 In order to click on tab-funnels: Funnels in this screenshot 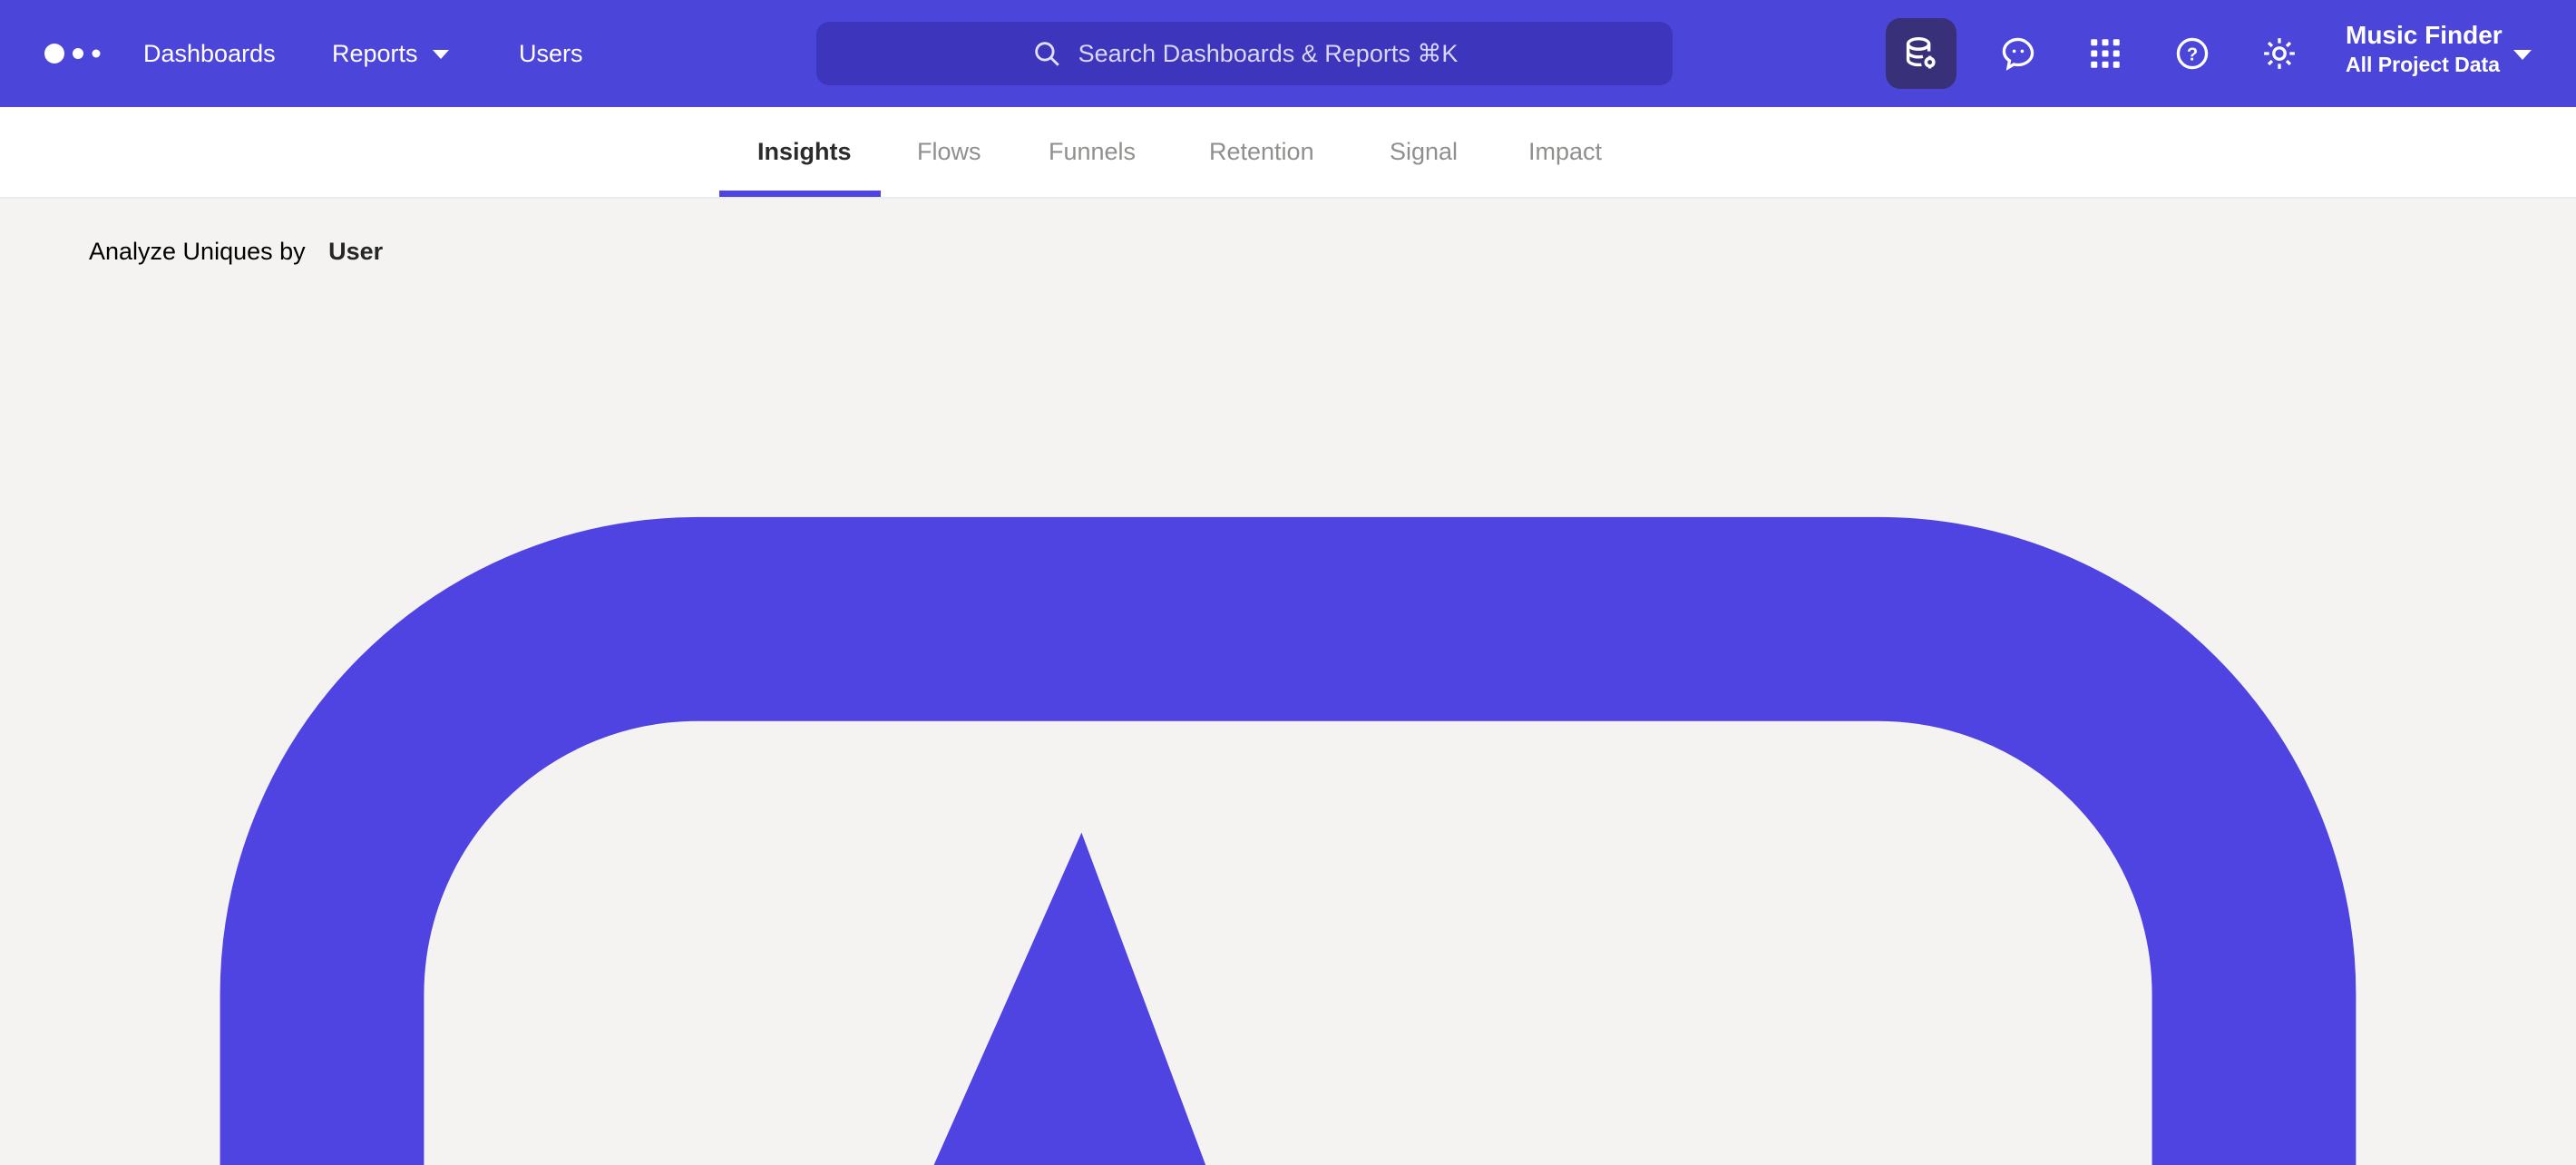, I will do `click(1092, 152)`.